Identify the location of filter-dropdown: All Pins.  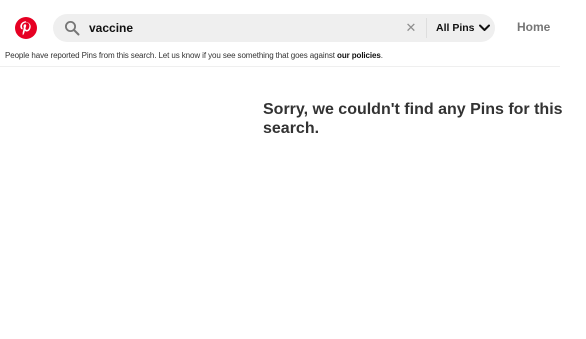
(463, 28).